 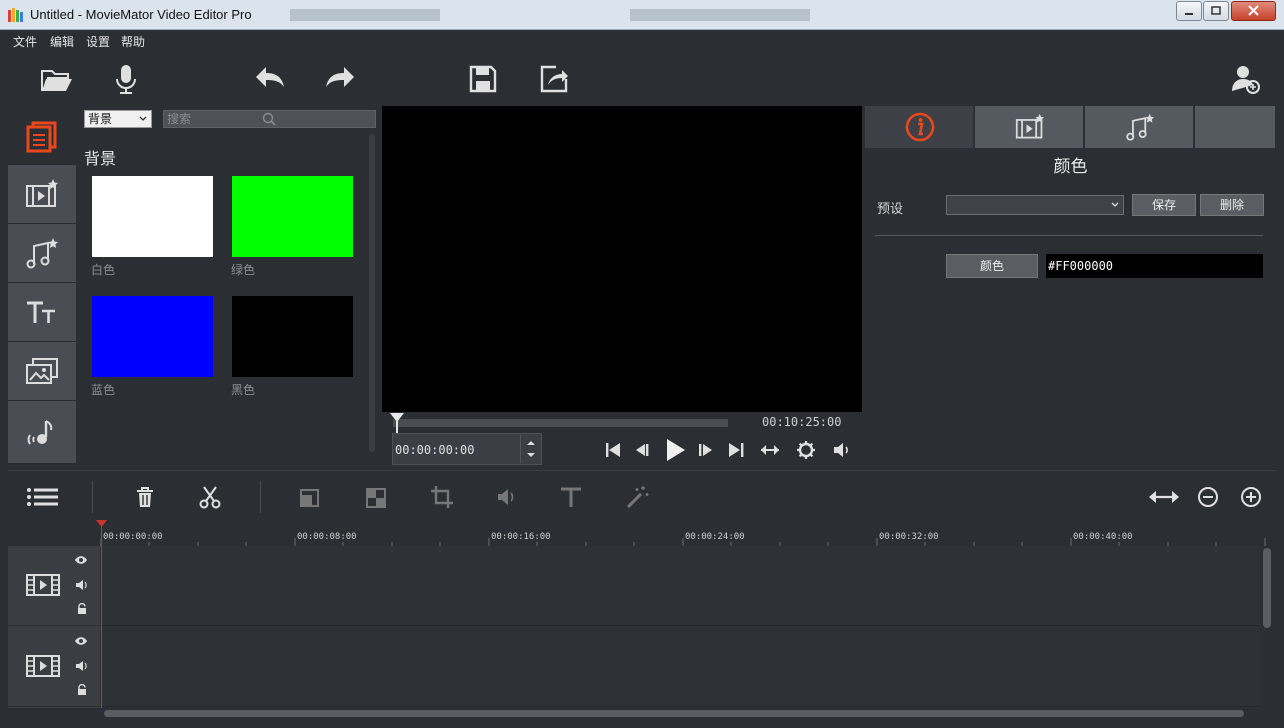 I want to click on track-headers, so click(x=54, y=627).